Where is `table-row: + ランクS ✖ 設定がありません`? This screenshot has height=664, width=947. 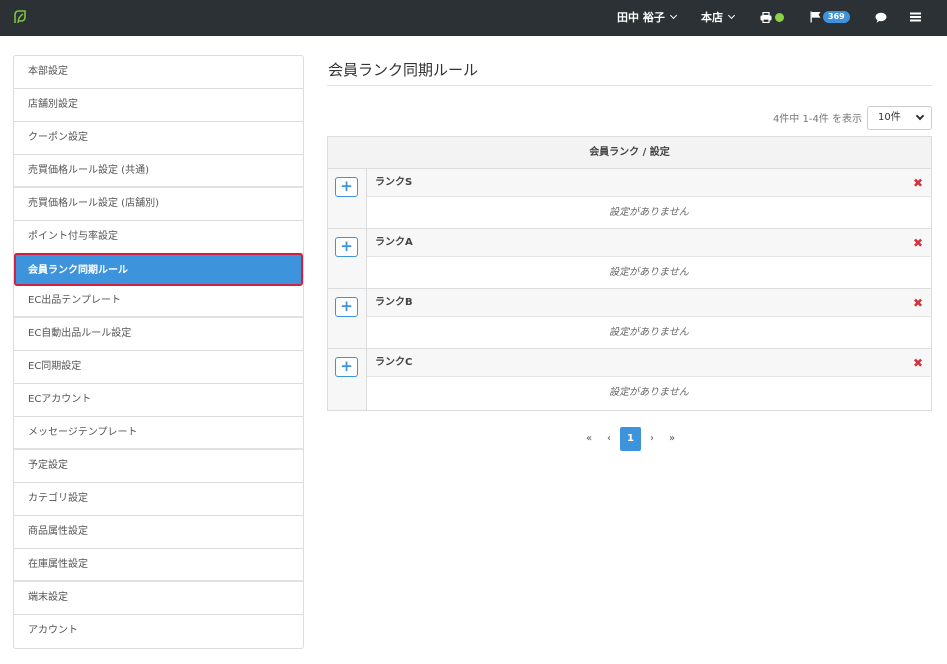
table-row: + ランクS ✖ 設定がありません is located at coordinates (629, 199).